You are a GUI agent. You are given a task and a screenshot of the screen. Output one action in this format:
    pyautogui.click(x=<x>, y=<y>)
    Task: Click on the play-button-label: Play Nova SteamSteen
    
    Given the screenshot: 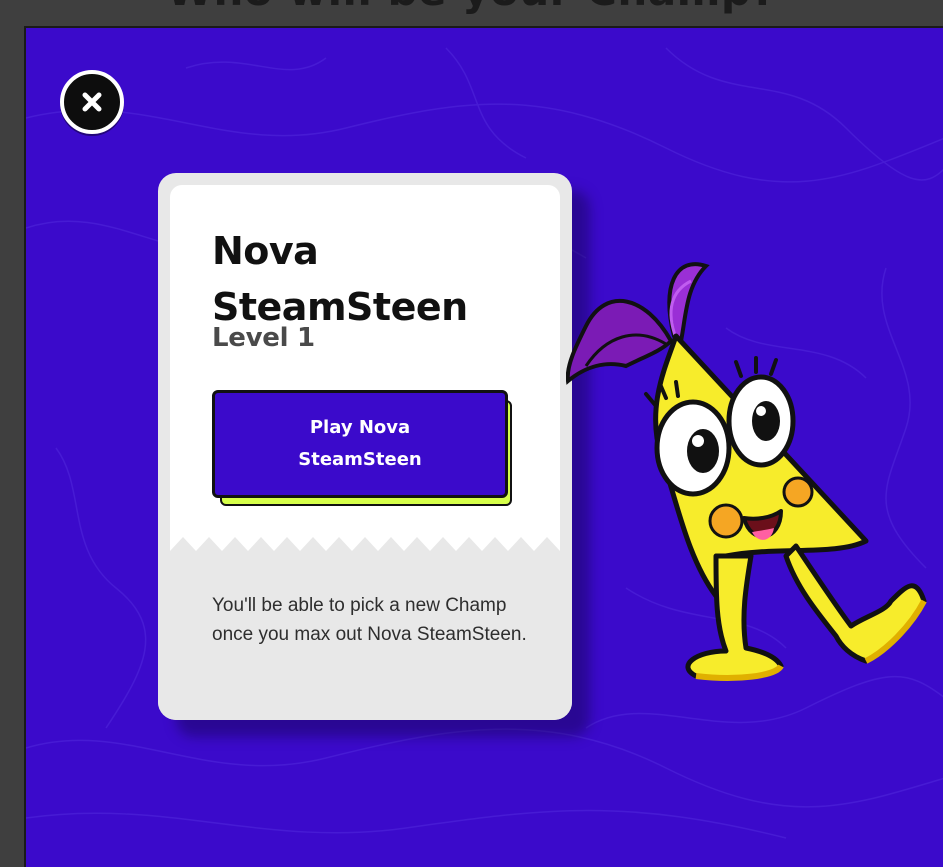 What is the action you would take?
    pyautogui.click(x=360, y=443)
    